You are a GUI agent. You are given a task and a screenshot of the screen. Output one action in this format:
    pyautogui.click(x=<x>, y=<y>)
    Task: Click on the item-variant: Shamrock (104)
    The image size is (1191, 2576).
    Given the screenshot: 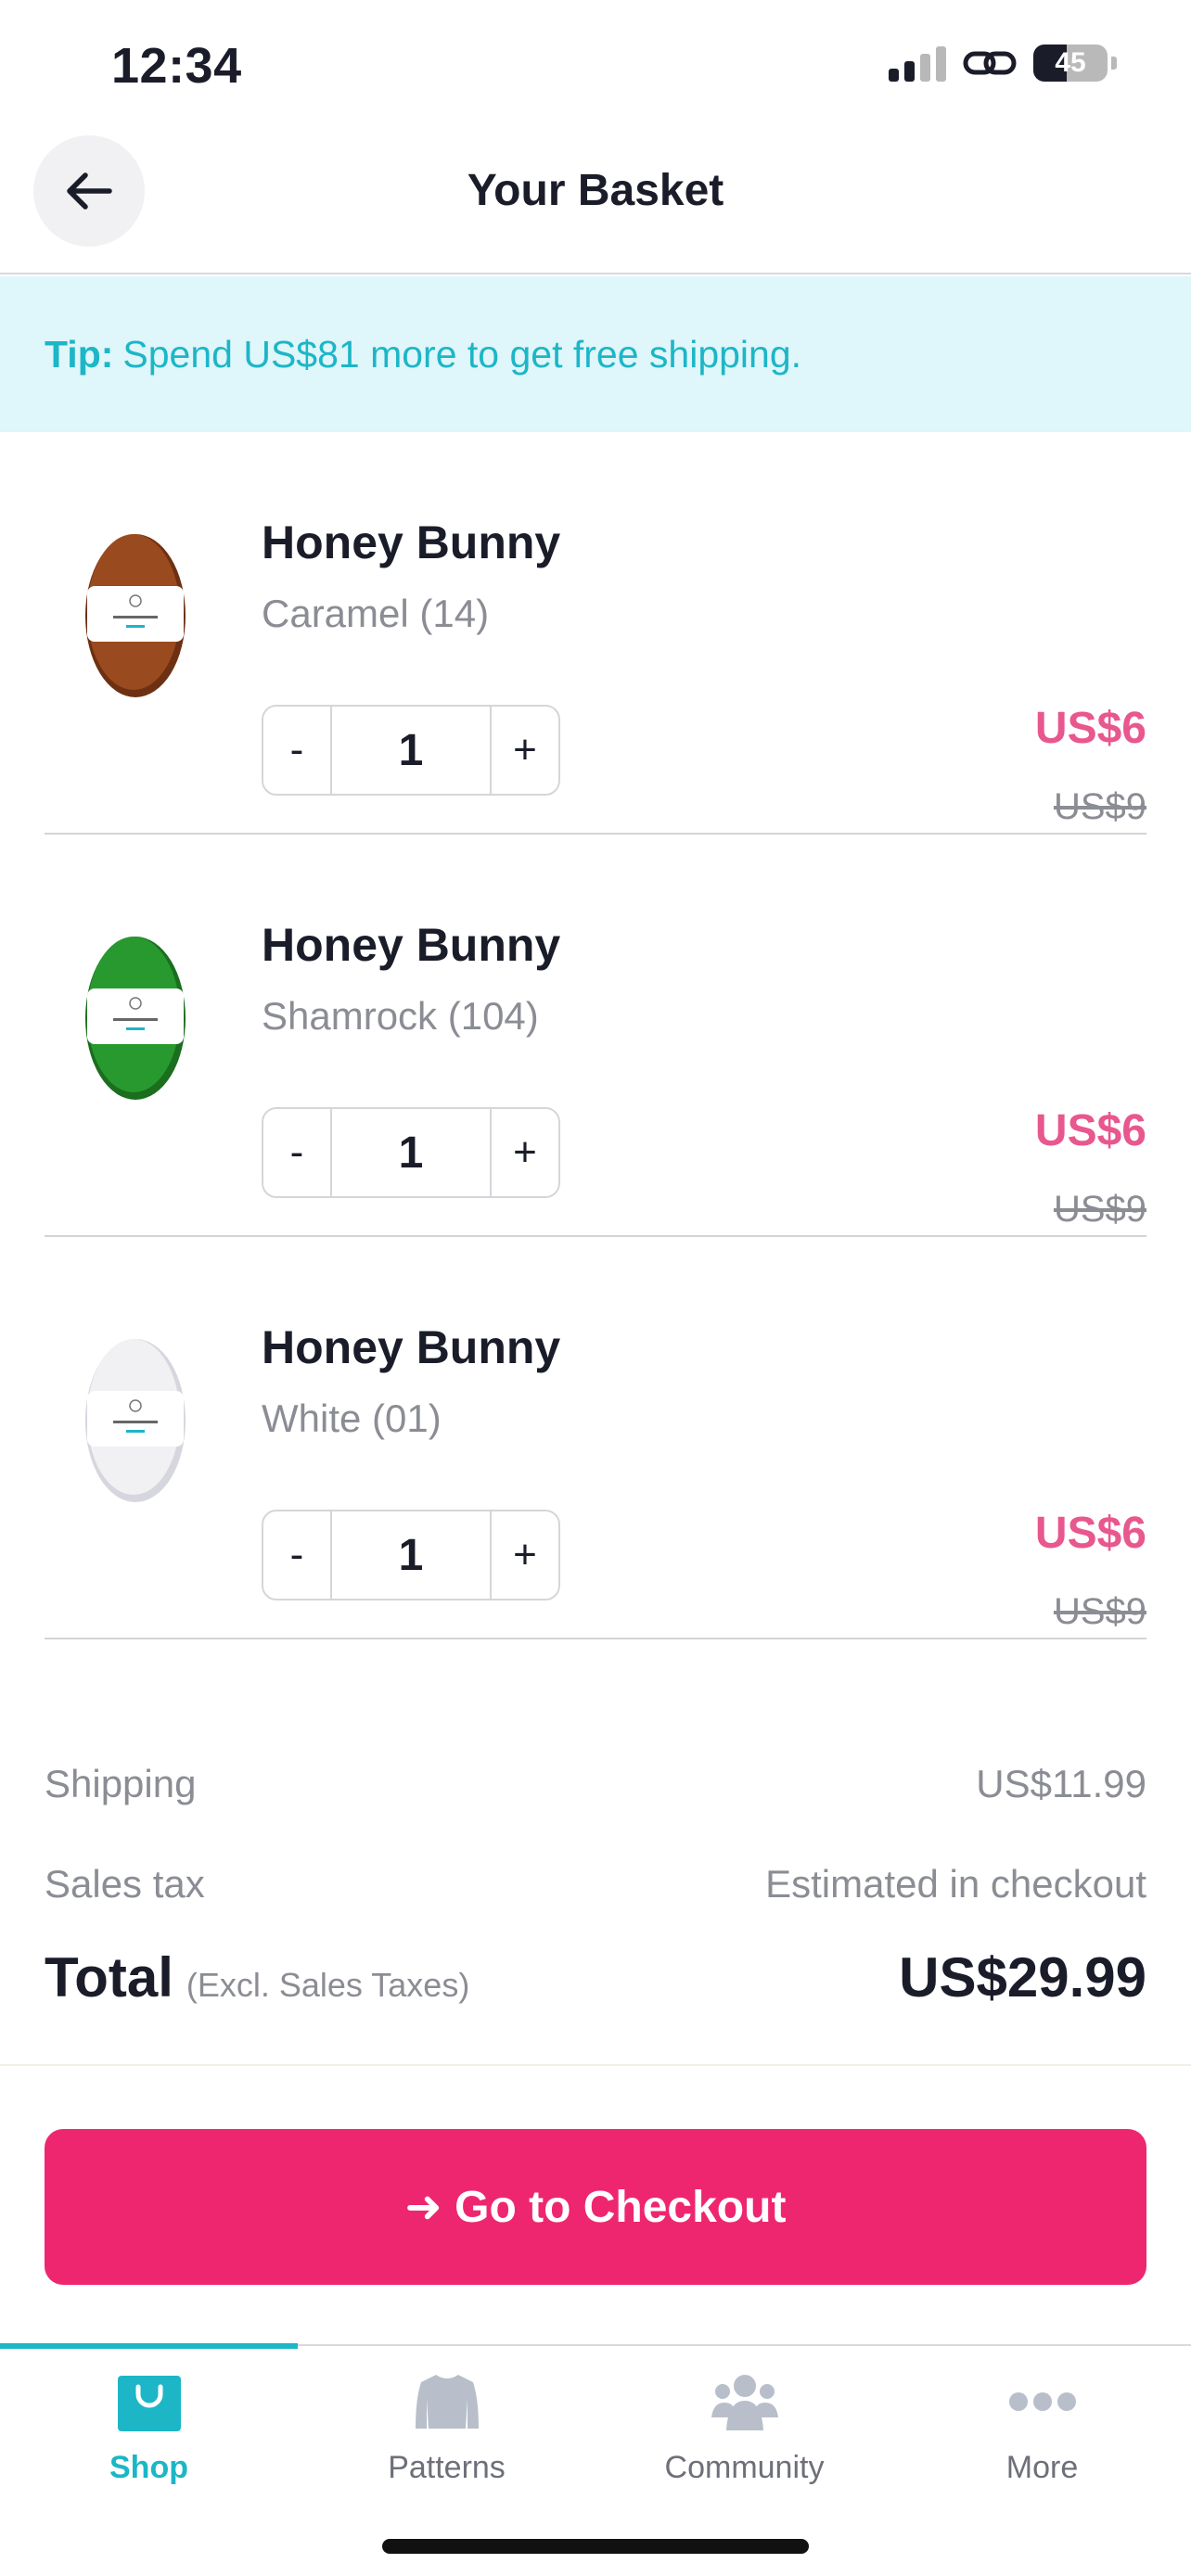 What is the action you would take?
    pyautogui.click(x=400, y=1016)
    